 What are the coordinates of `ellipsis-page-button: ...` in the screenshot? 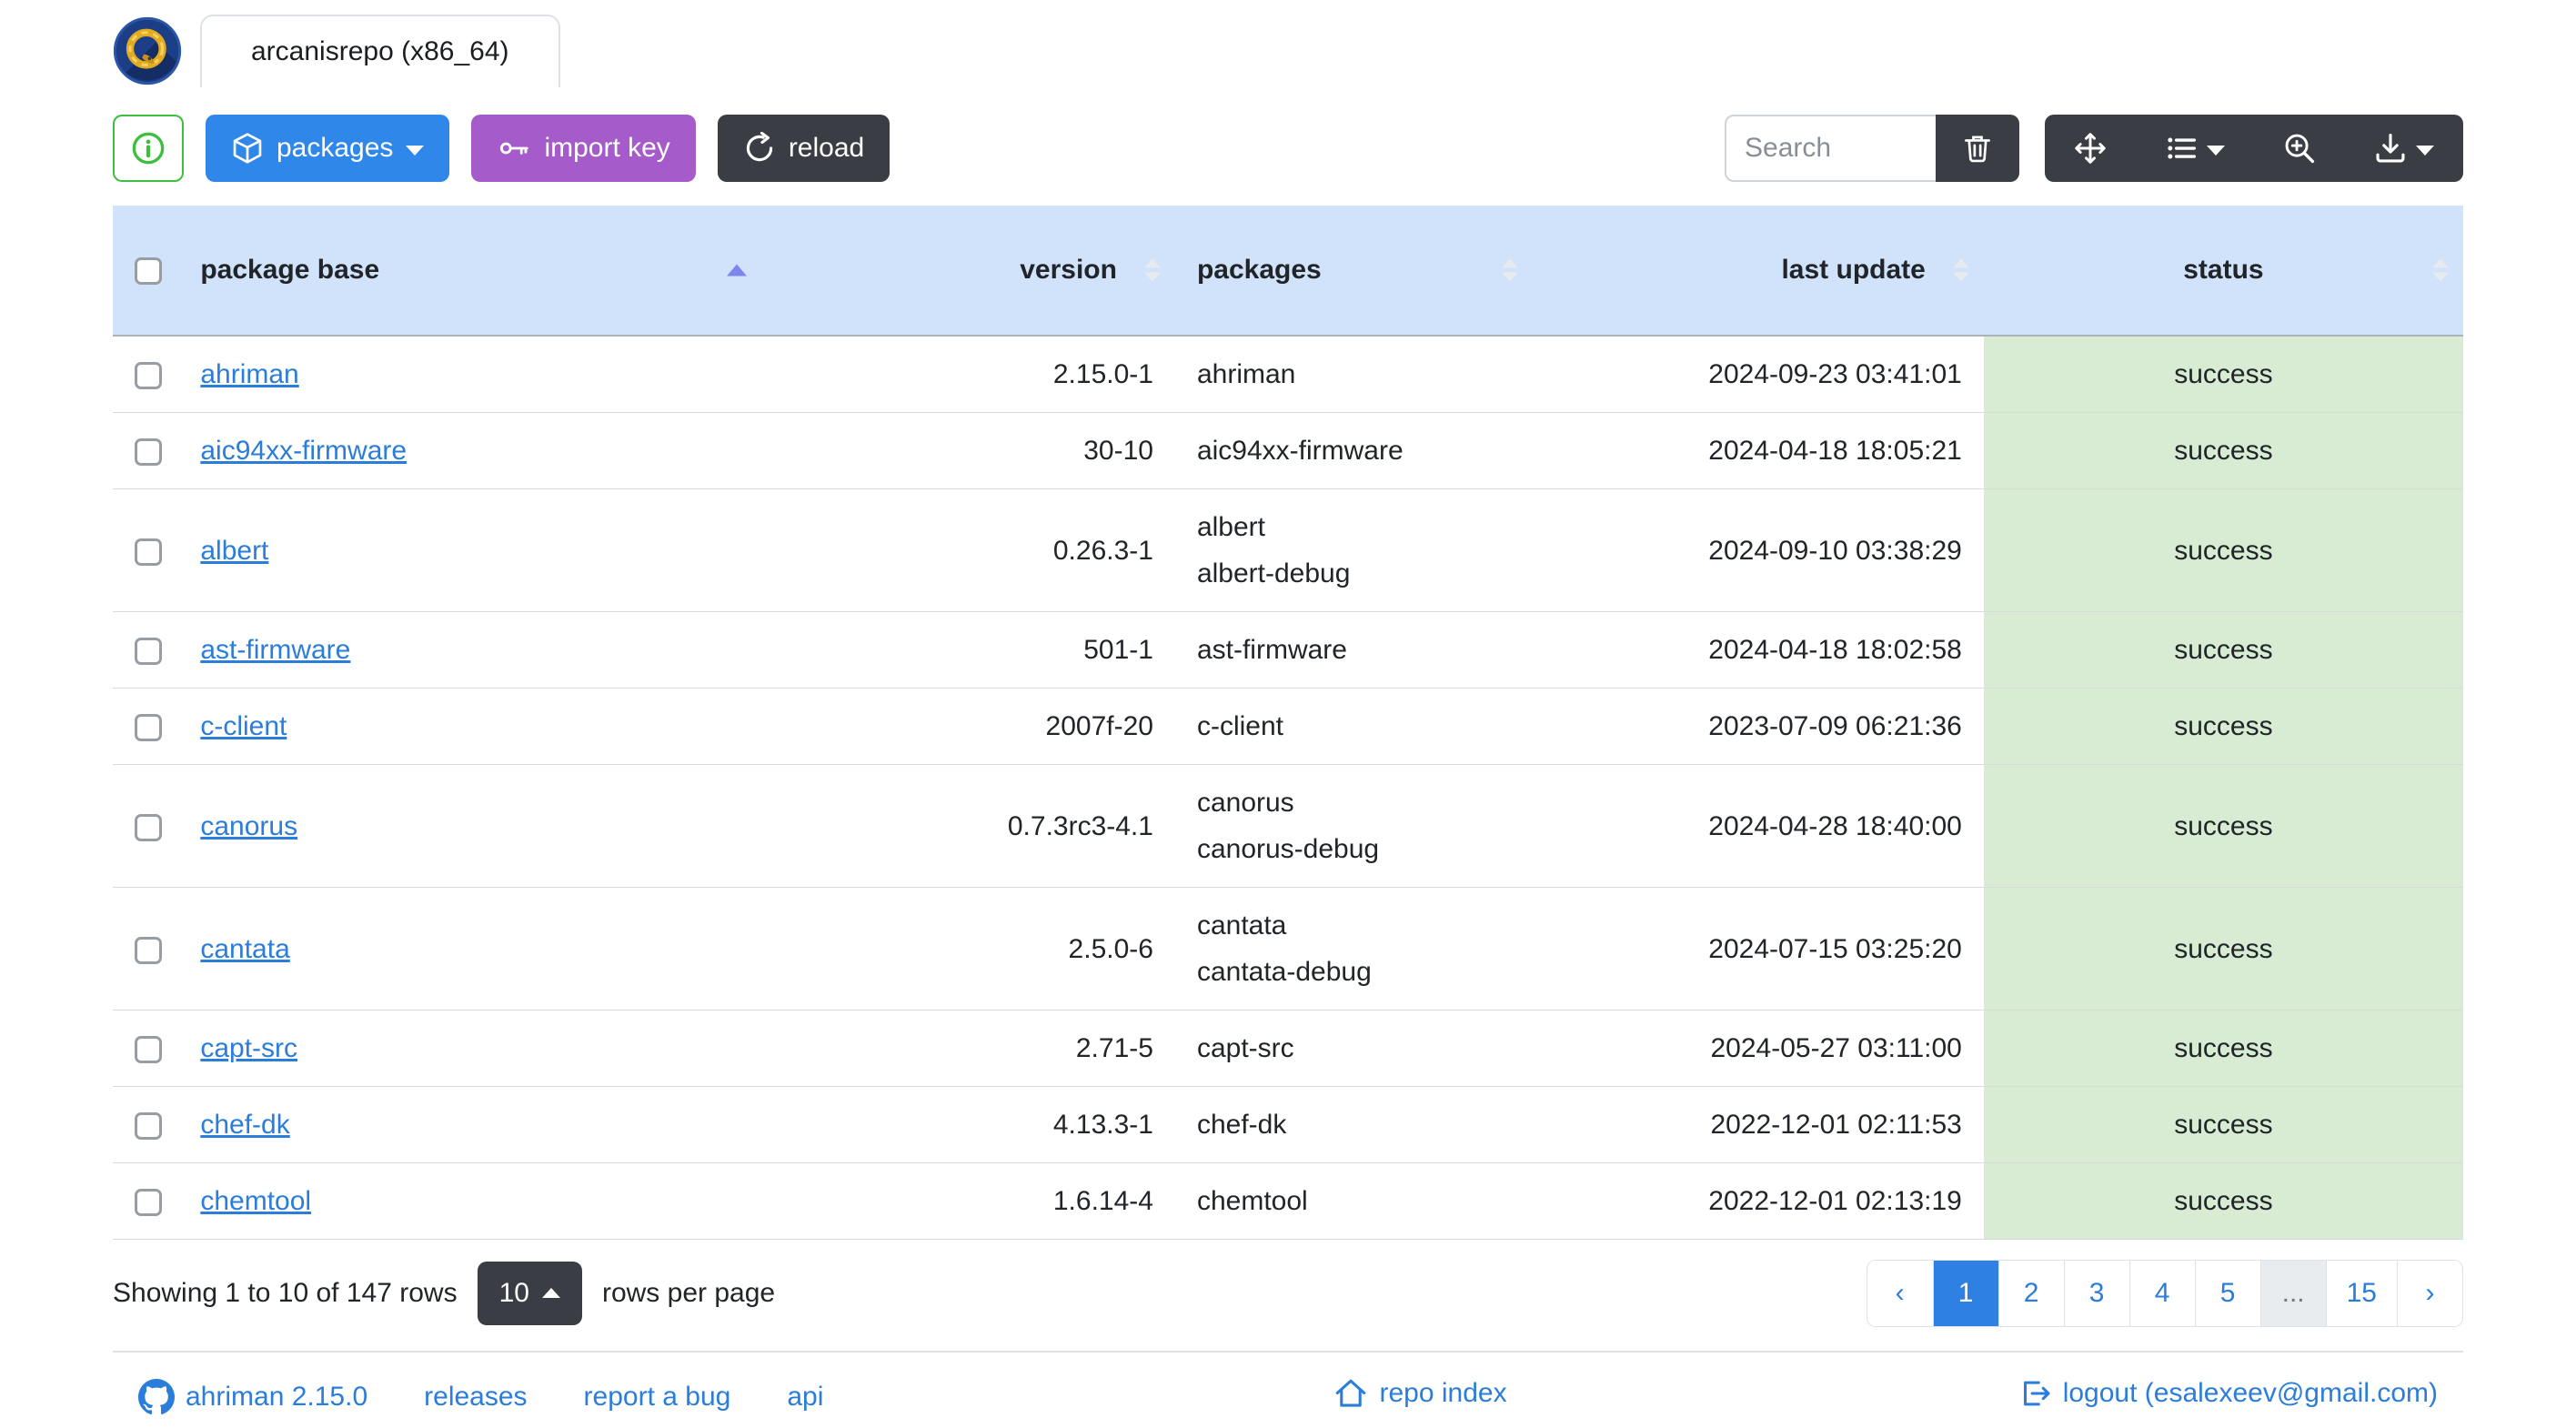 It's located at (2292, 1293).